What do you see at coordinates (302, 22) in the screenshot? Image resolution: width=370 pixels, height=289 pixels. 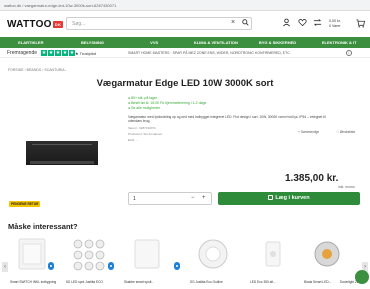 I see `heart-icon` at bounding box center [302, 22].